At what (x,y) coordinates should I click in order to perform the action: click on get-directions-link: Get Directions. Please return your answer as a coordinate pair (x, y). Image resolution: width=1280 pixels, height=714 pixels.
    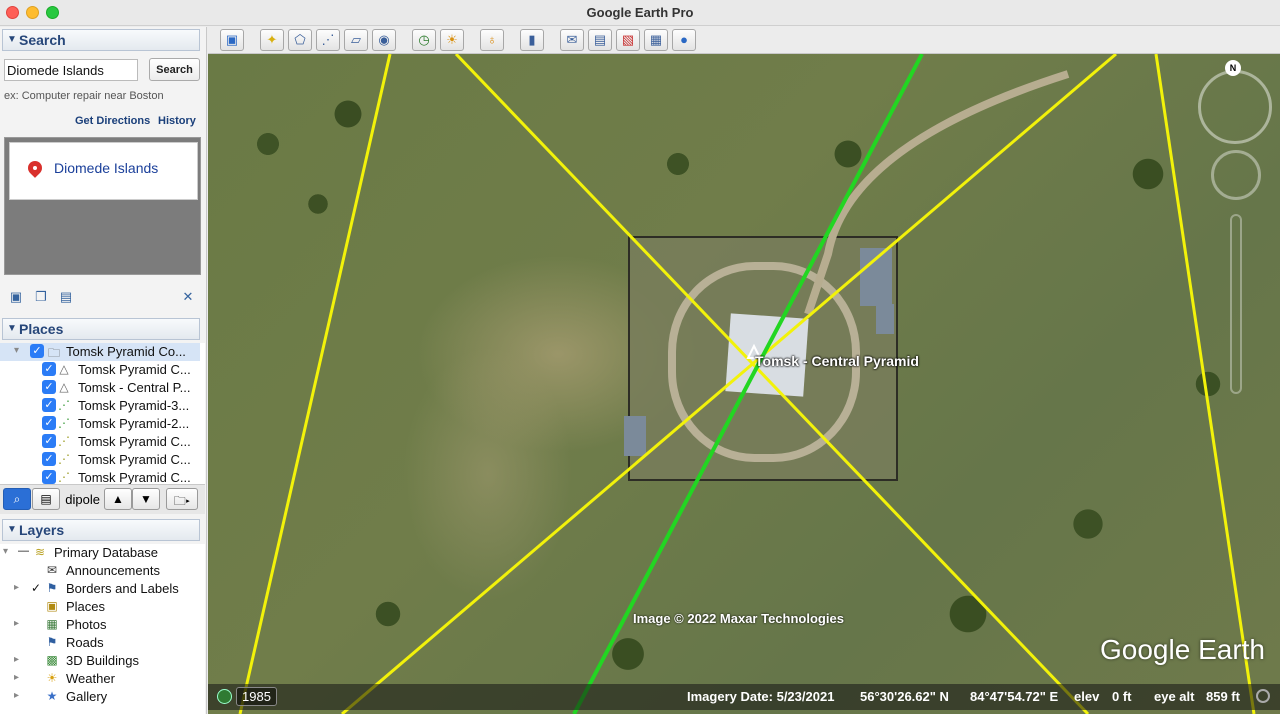
    Looking at the image, I should click on (112, 121).